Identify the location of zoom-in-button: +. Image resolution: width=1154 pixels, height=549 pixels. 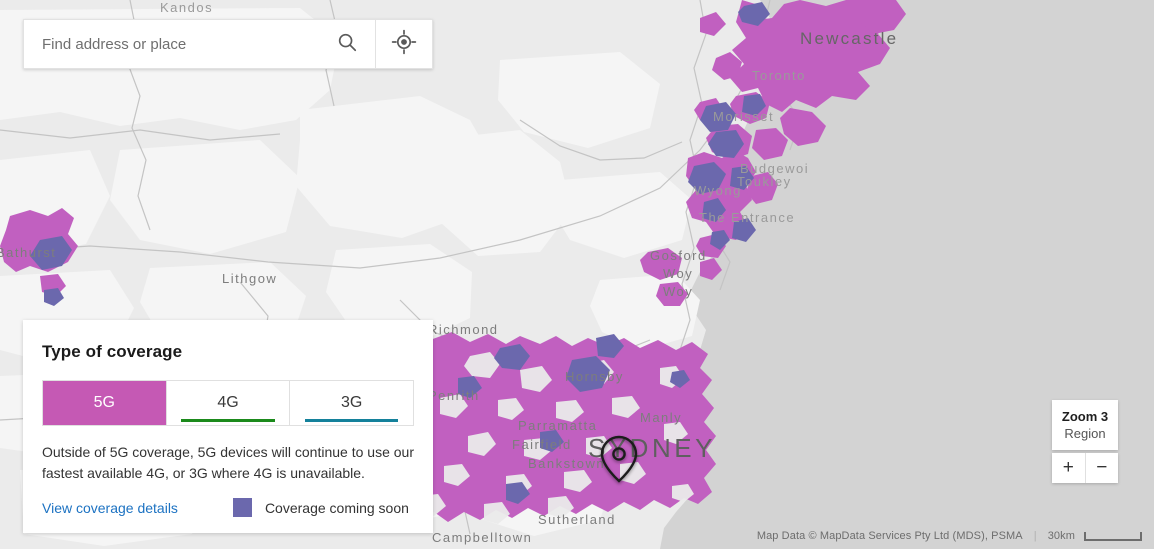
(1068, 468).